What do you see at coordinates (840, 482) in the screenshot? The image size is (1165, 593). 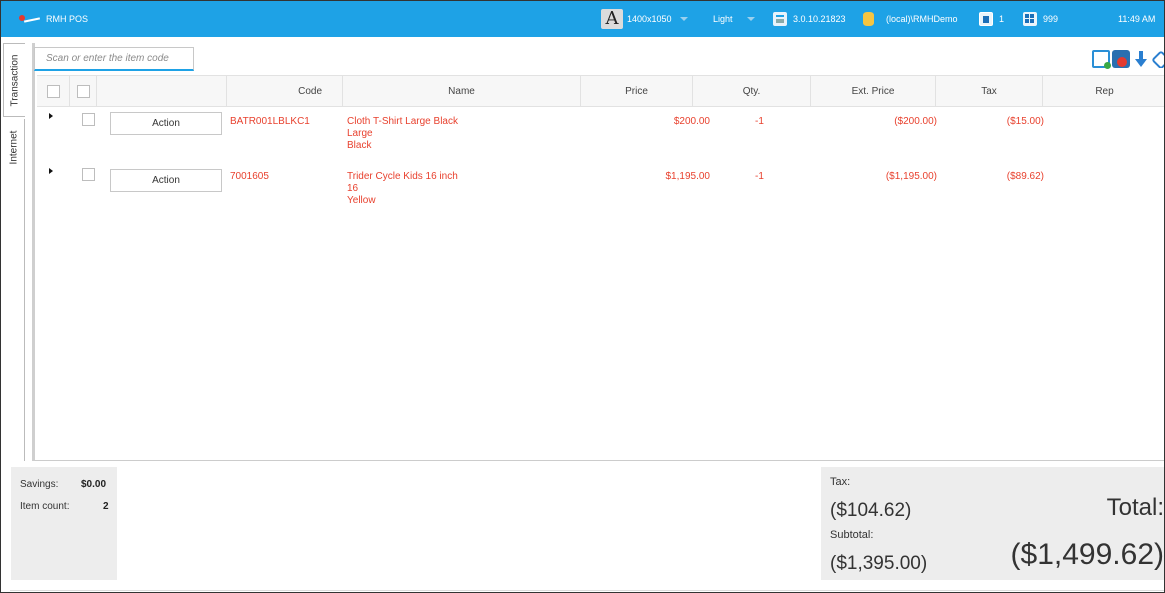 I see `tax-label: Tax:` at bounding box center [840, 482].